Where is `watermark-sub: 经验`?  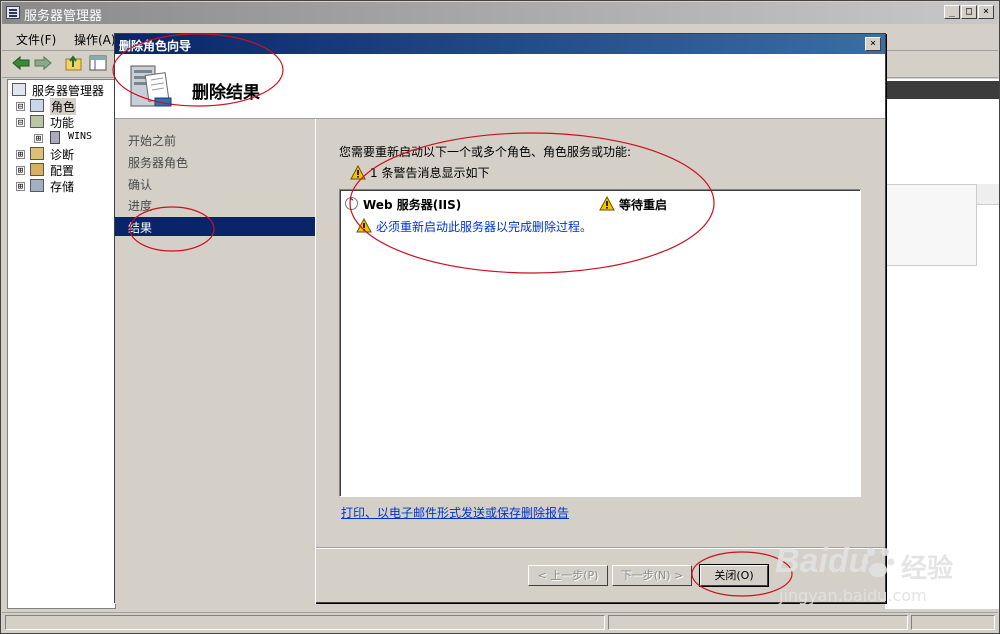
watermark-sub: 经验 is located at coordinates (927, 569).